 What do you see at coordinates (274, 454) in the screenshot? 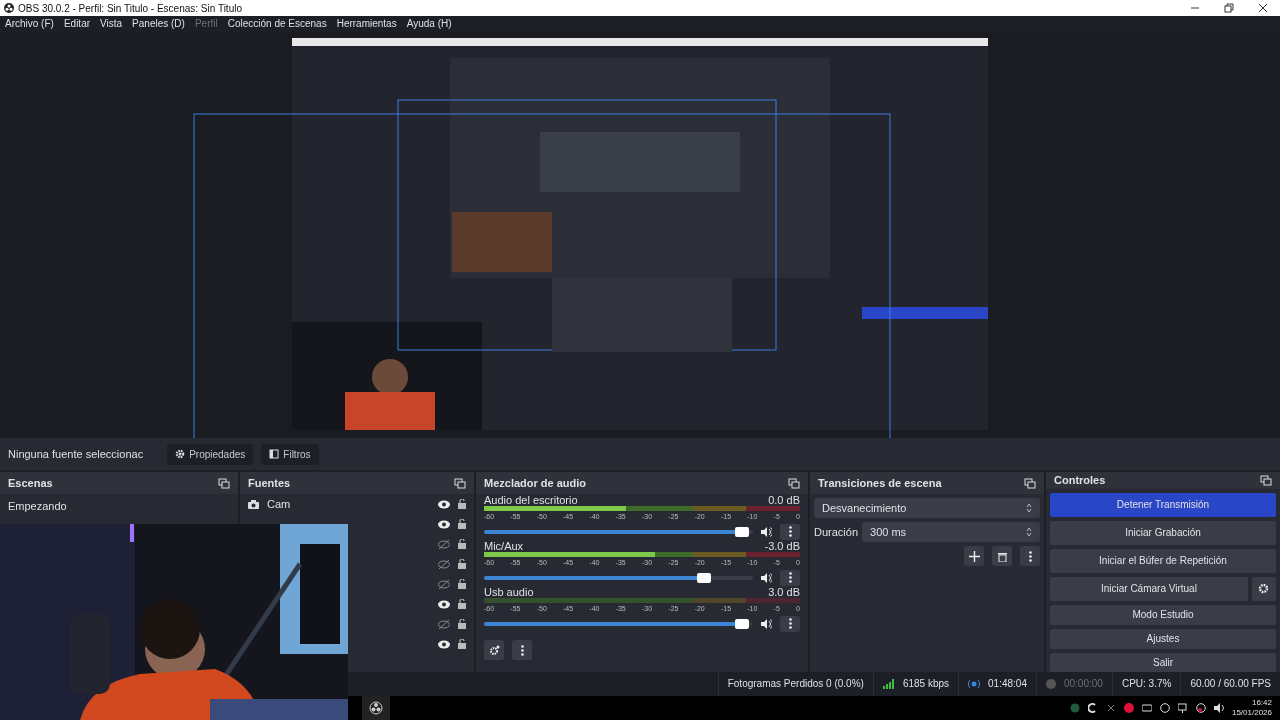
I see `filter-icon` at bounding box center [274, 454].